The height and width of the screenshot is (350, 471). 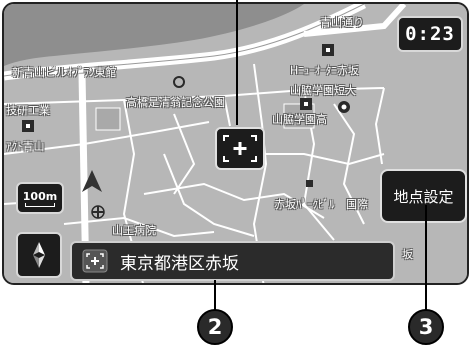 What do you see at coordinates (95, 261) in the screenshot?
I see `location-icon` at bounding box center [95, 261].